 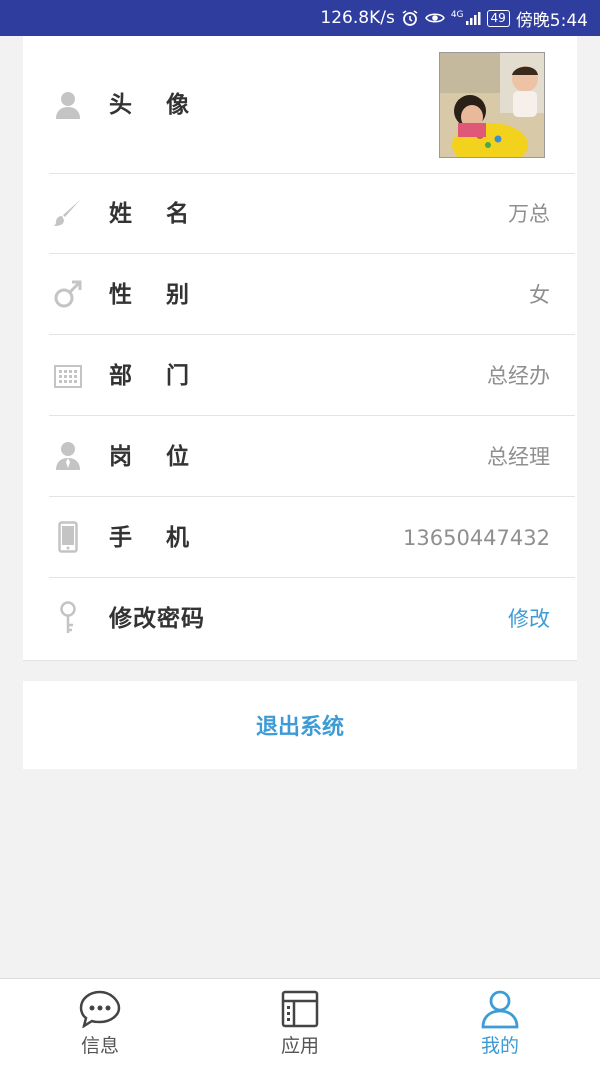 What do you see at coordinates (312, 105) in the screenshot?
I see `avatar-row: 头像` at bounding box center [312, 105].